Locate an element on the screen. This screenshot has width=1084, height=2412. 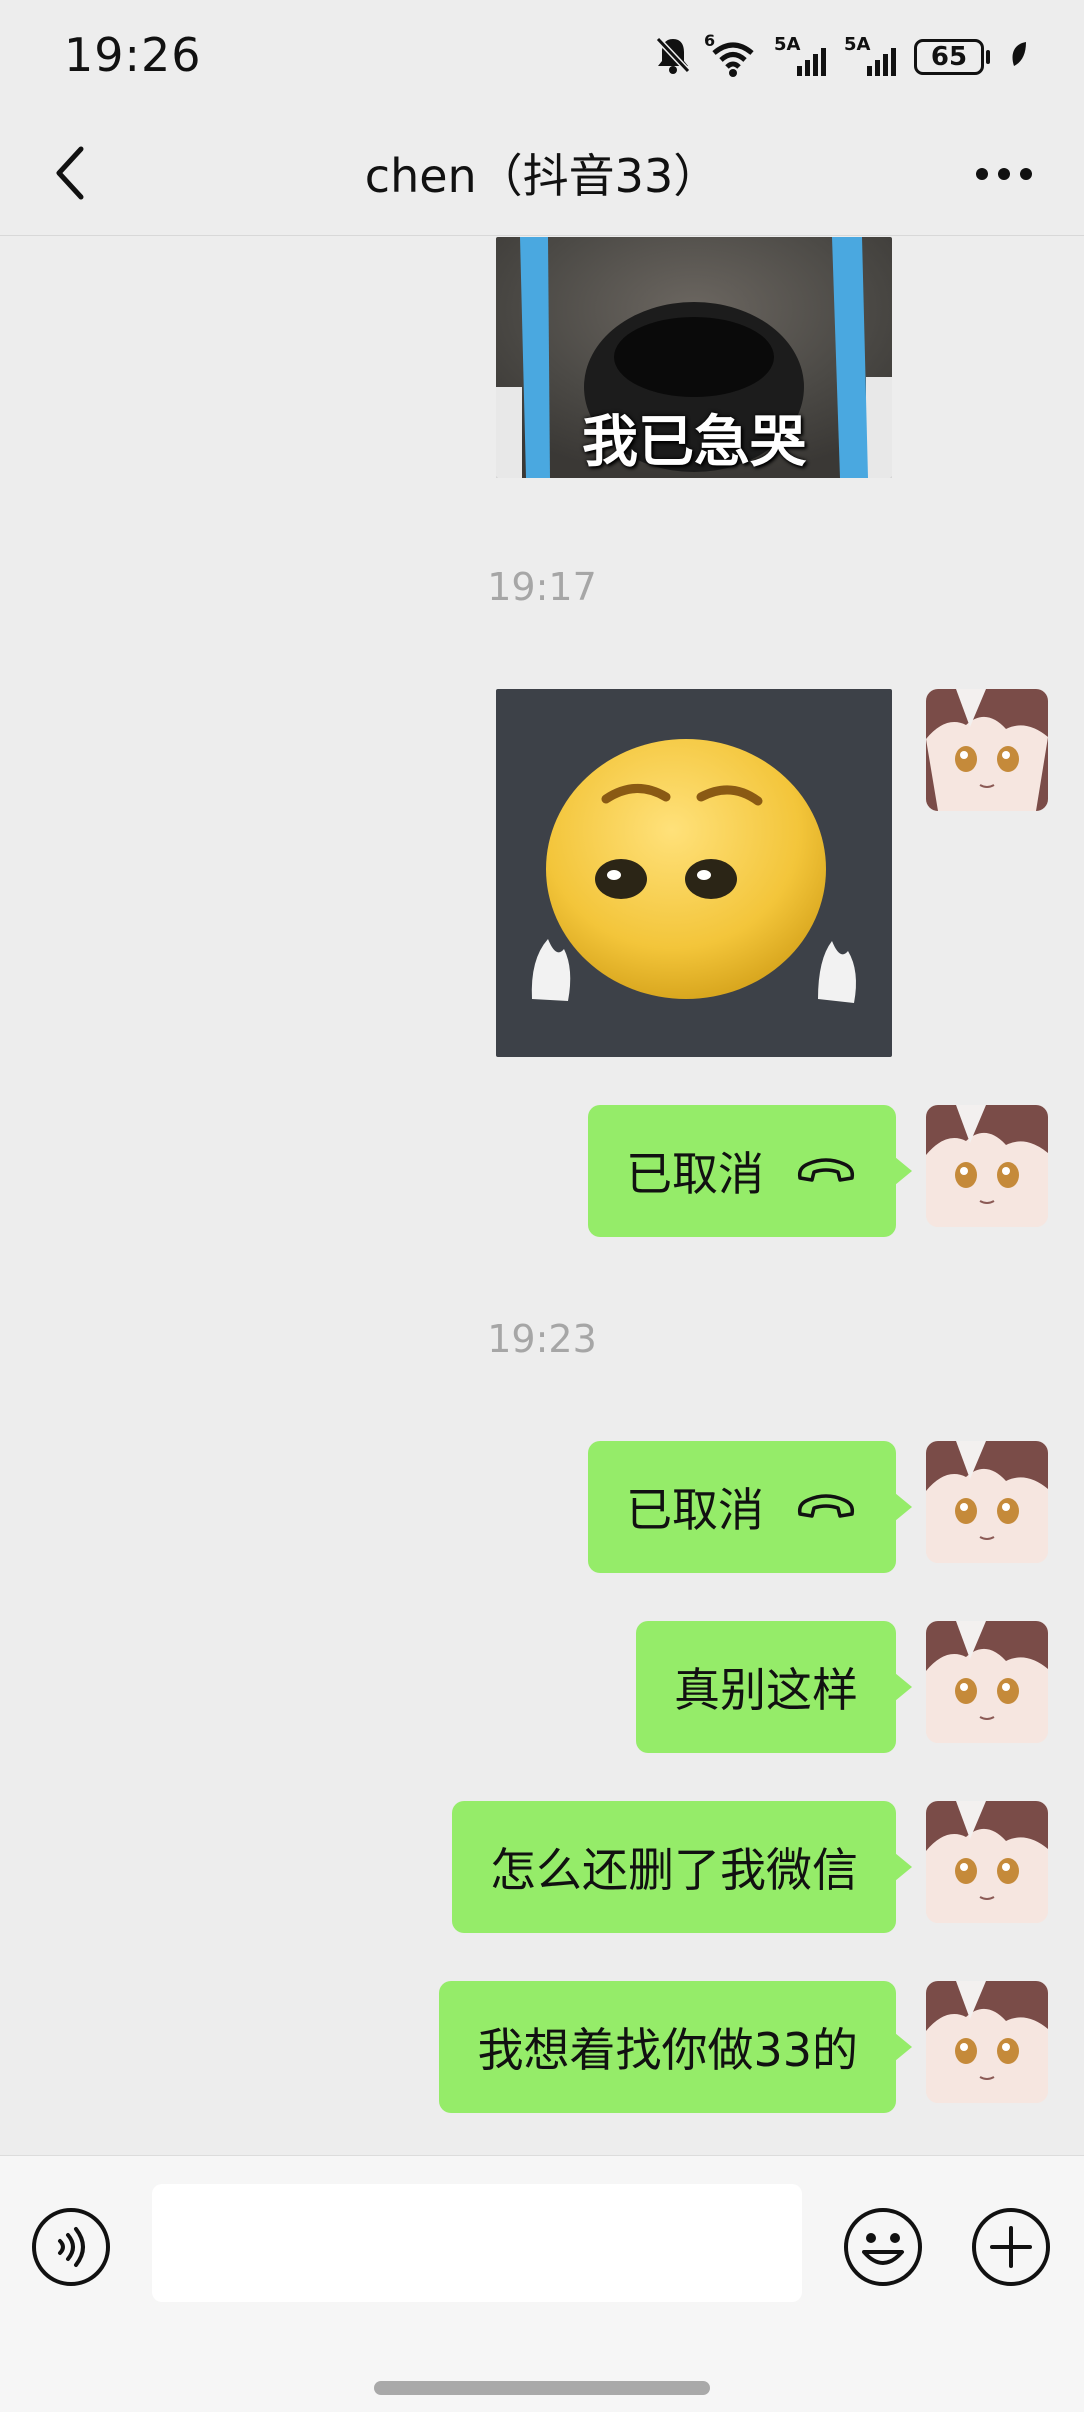
cell-signal-1-icon: 5A is located at coordinates (800, 57).